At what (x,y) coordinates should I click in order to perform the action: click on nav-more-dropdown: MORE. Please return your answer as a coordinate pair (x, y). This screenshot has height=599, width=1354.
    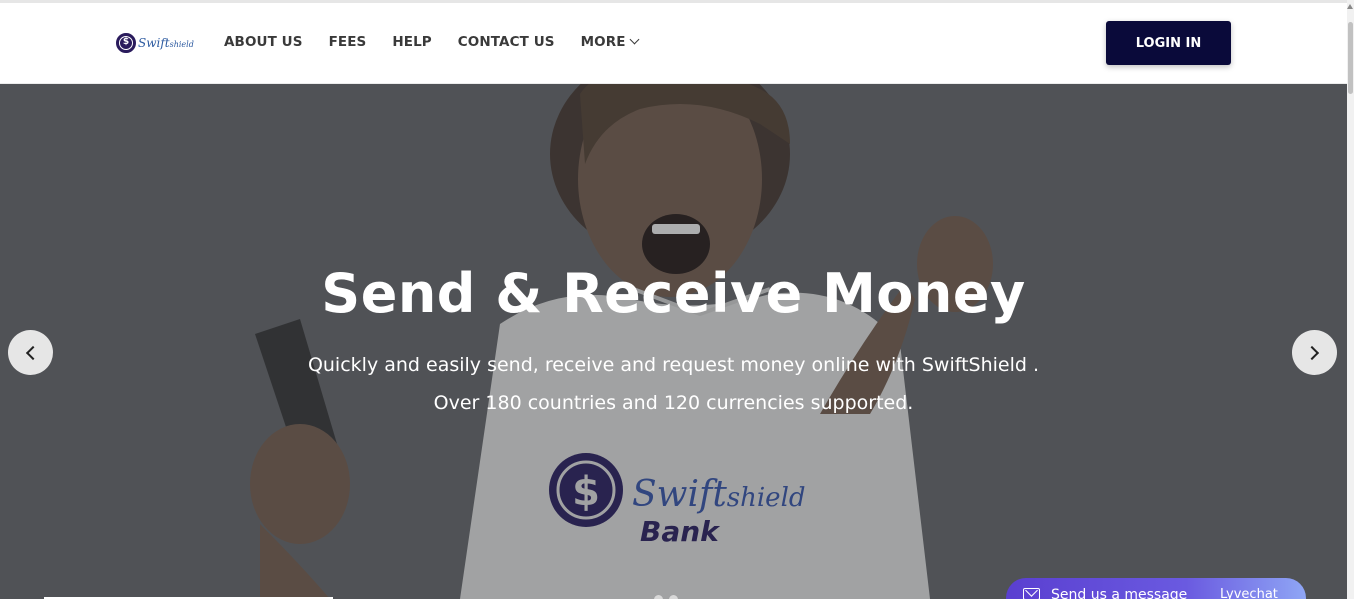
    Looking at the image, I should click on (609, 42).